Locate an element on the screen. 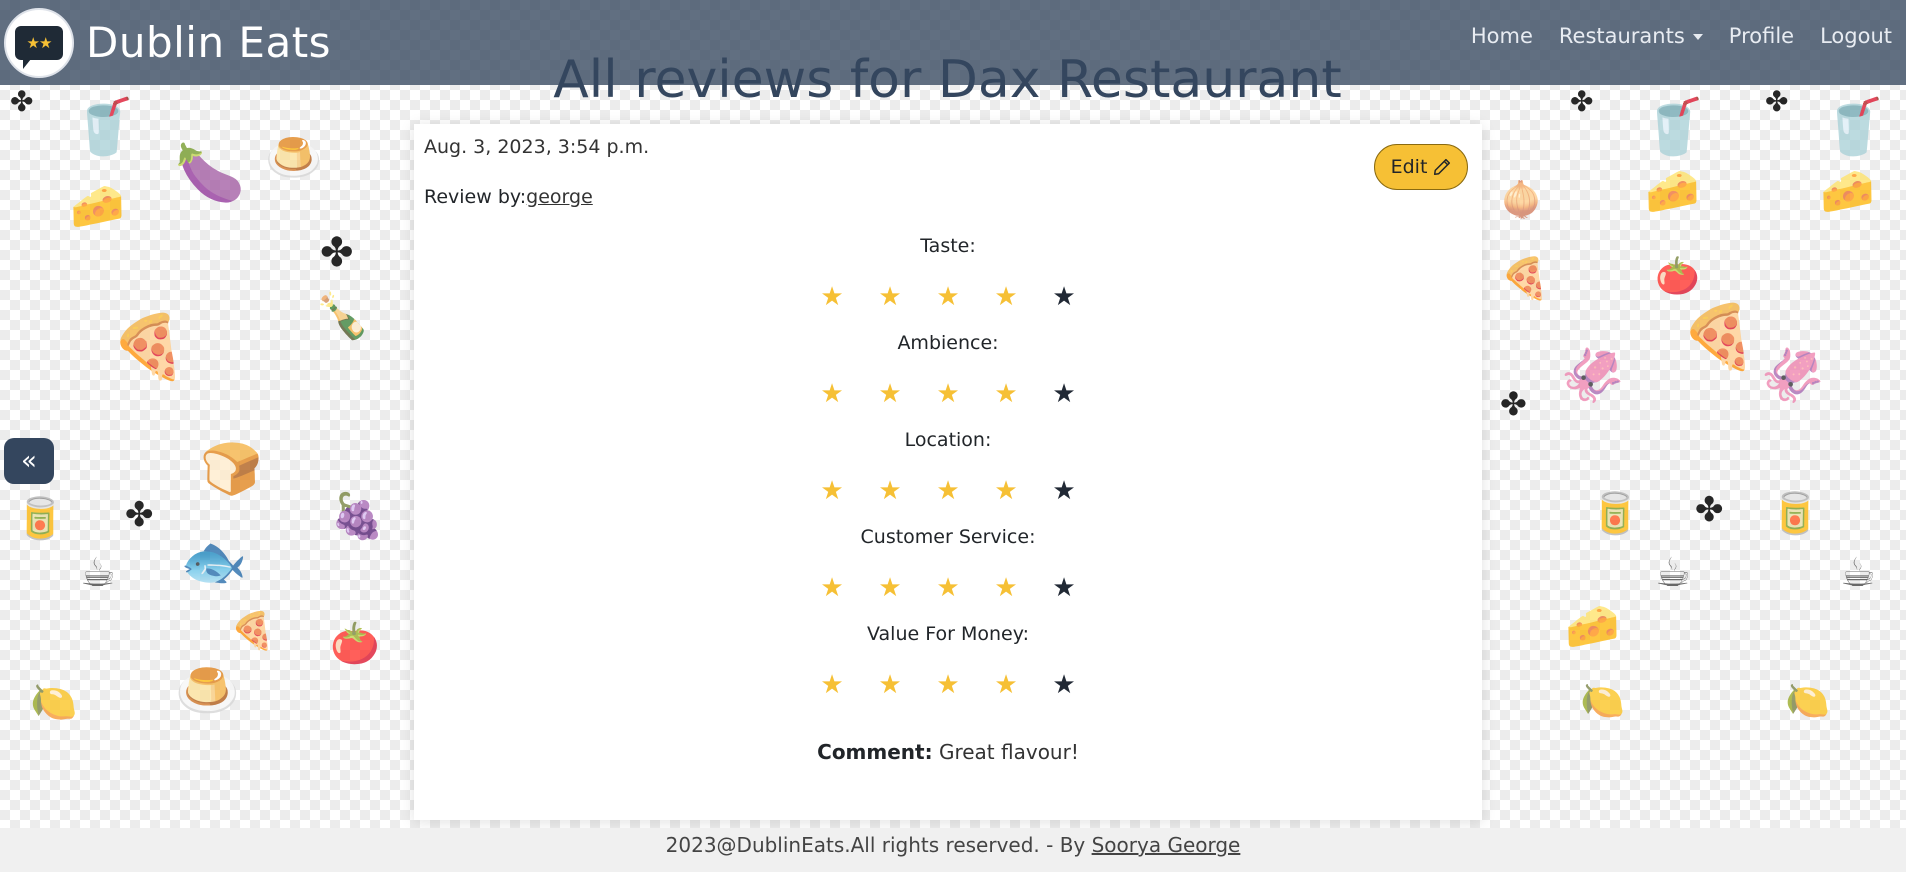 Image resolution: width=1906 pixels, height=872 pixels. onion-doodle-icon: 🧅 is located at coordinates (1521, 200).